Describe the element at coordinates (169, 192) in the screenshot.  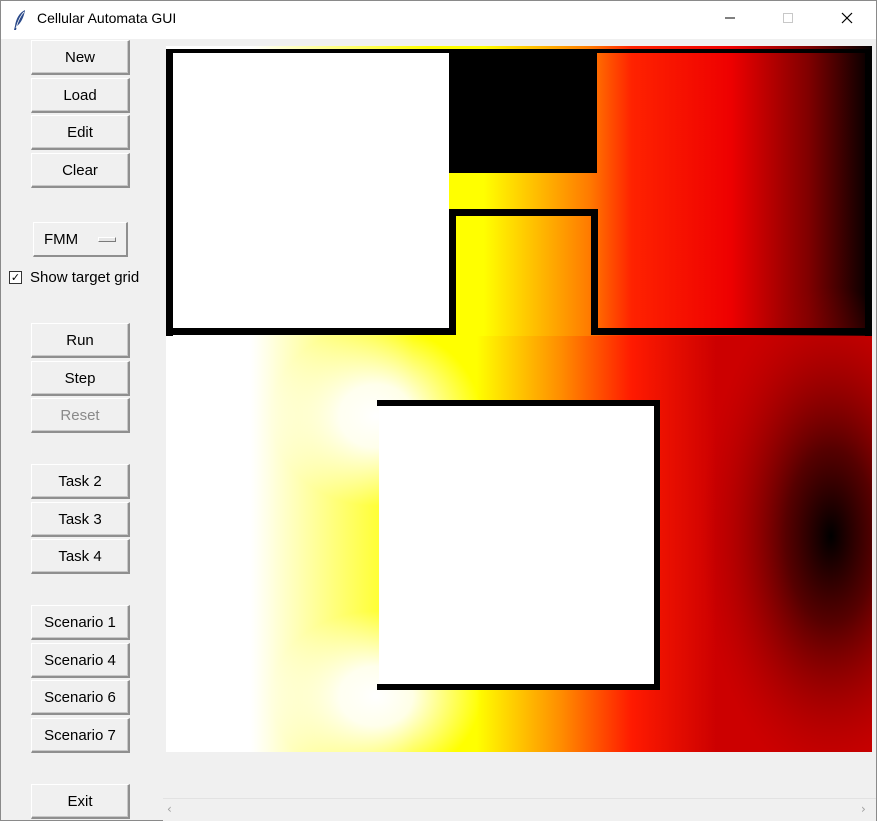
I see `wall-left` at that location.